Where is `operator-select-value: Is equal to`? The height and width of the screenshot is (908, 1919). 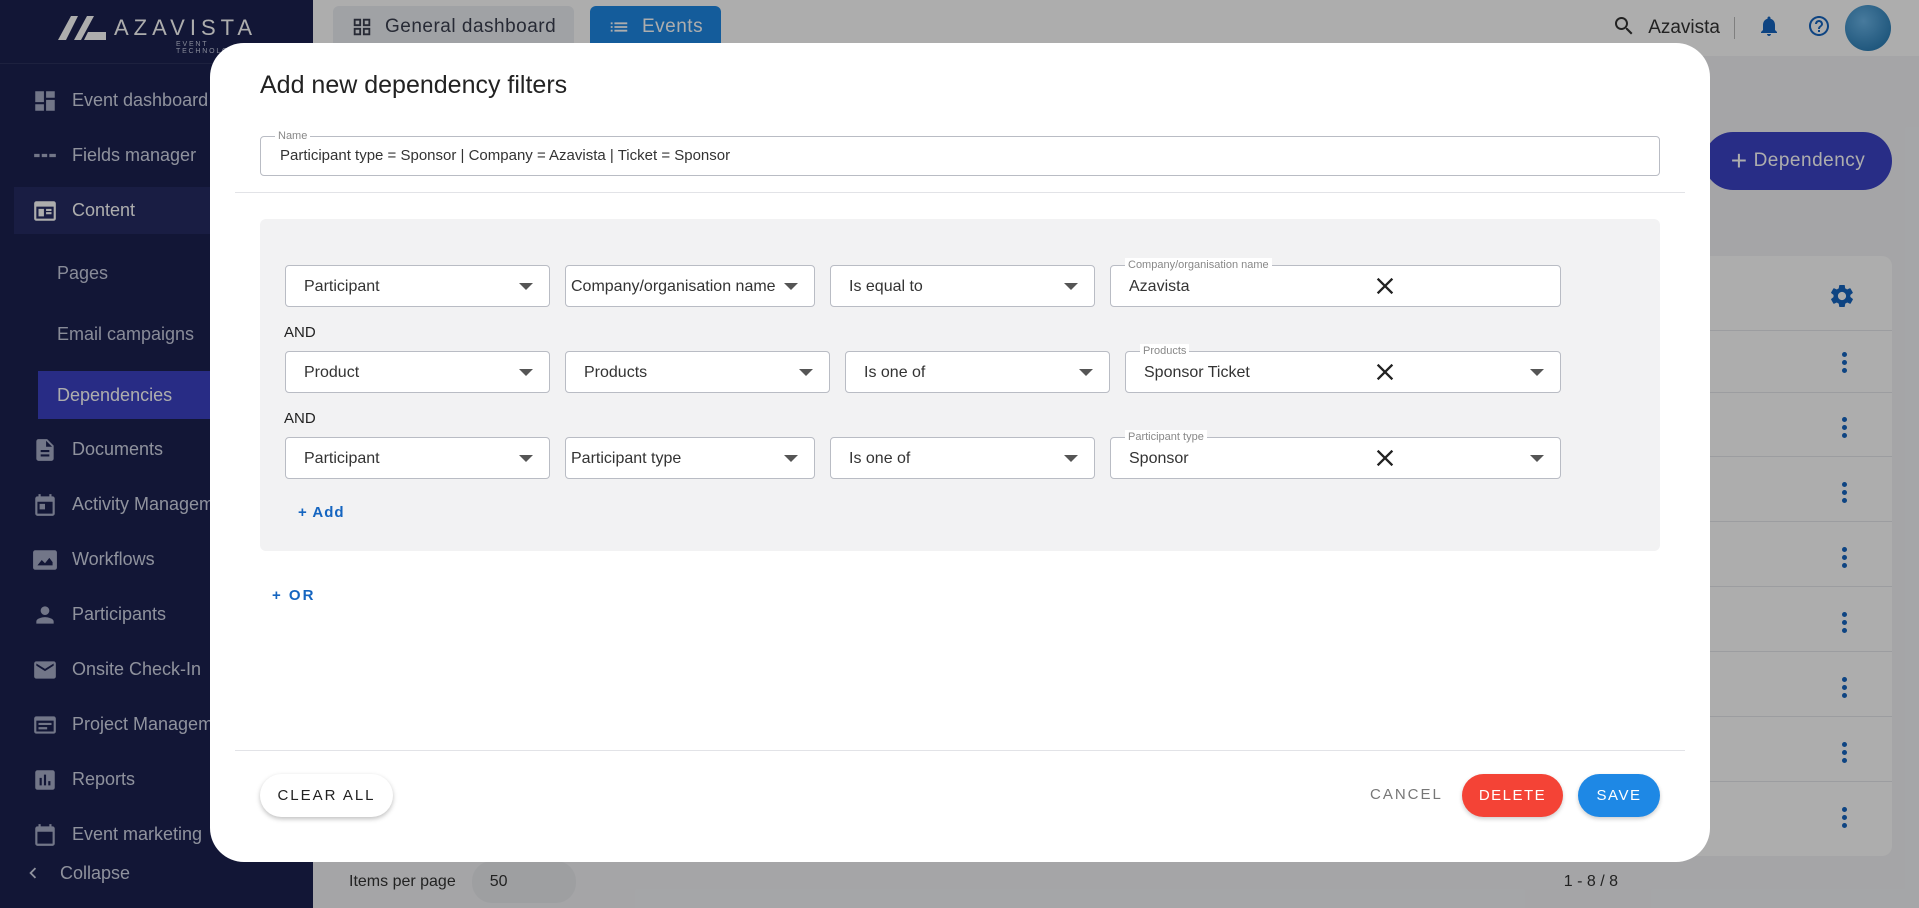 operator-select-value: Is equal to is located at coordinates (886, 286).